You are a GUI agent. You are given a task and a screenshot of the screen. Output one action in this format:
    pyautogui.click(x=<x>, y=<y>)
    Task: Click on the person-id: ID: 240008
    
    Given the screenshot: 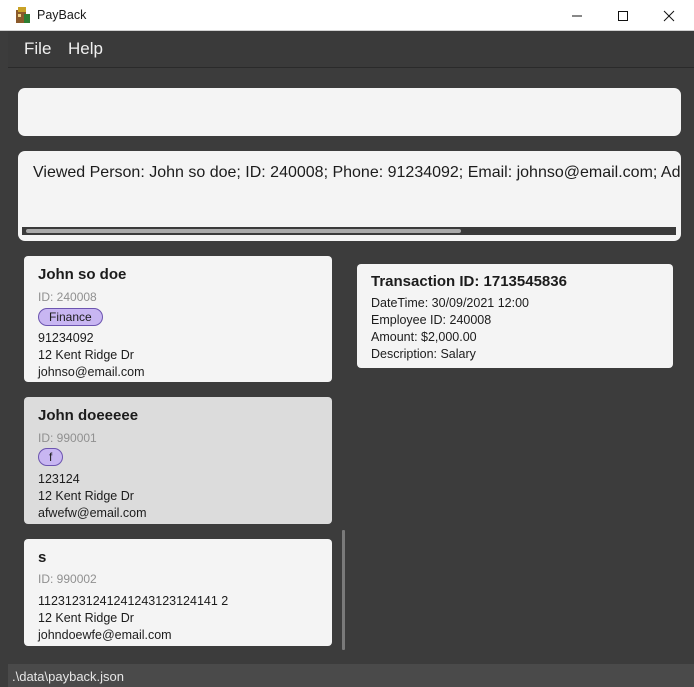 What is the action you would take?
    pyautogui.click(x=67, y=297)
    